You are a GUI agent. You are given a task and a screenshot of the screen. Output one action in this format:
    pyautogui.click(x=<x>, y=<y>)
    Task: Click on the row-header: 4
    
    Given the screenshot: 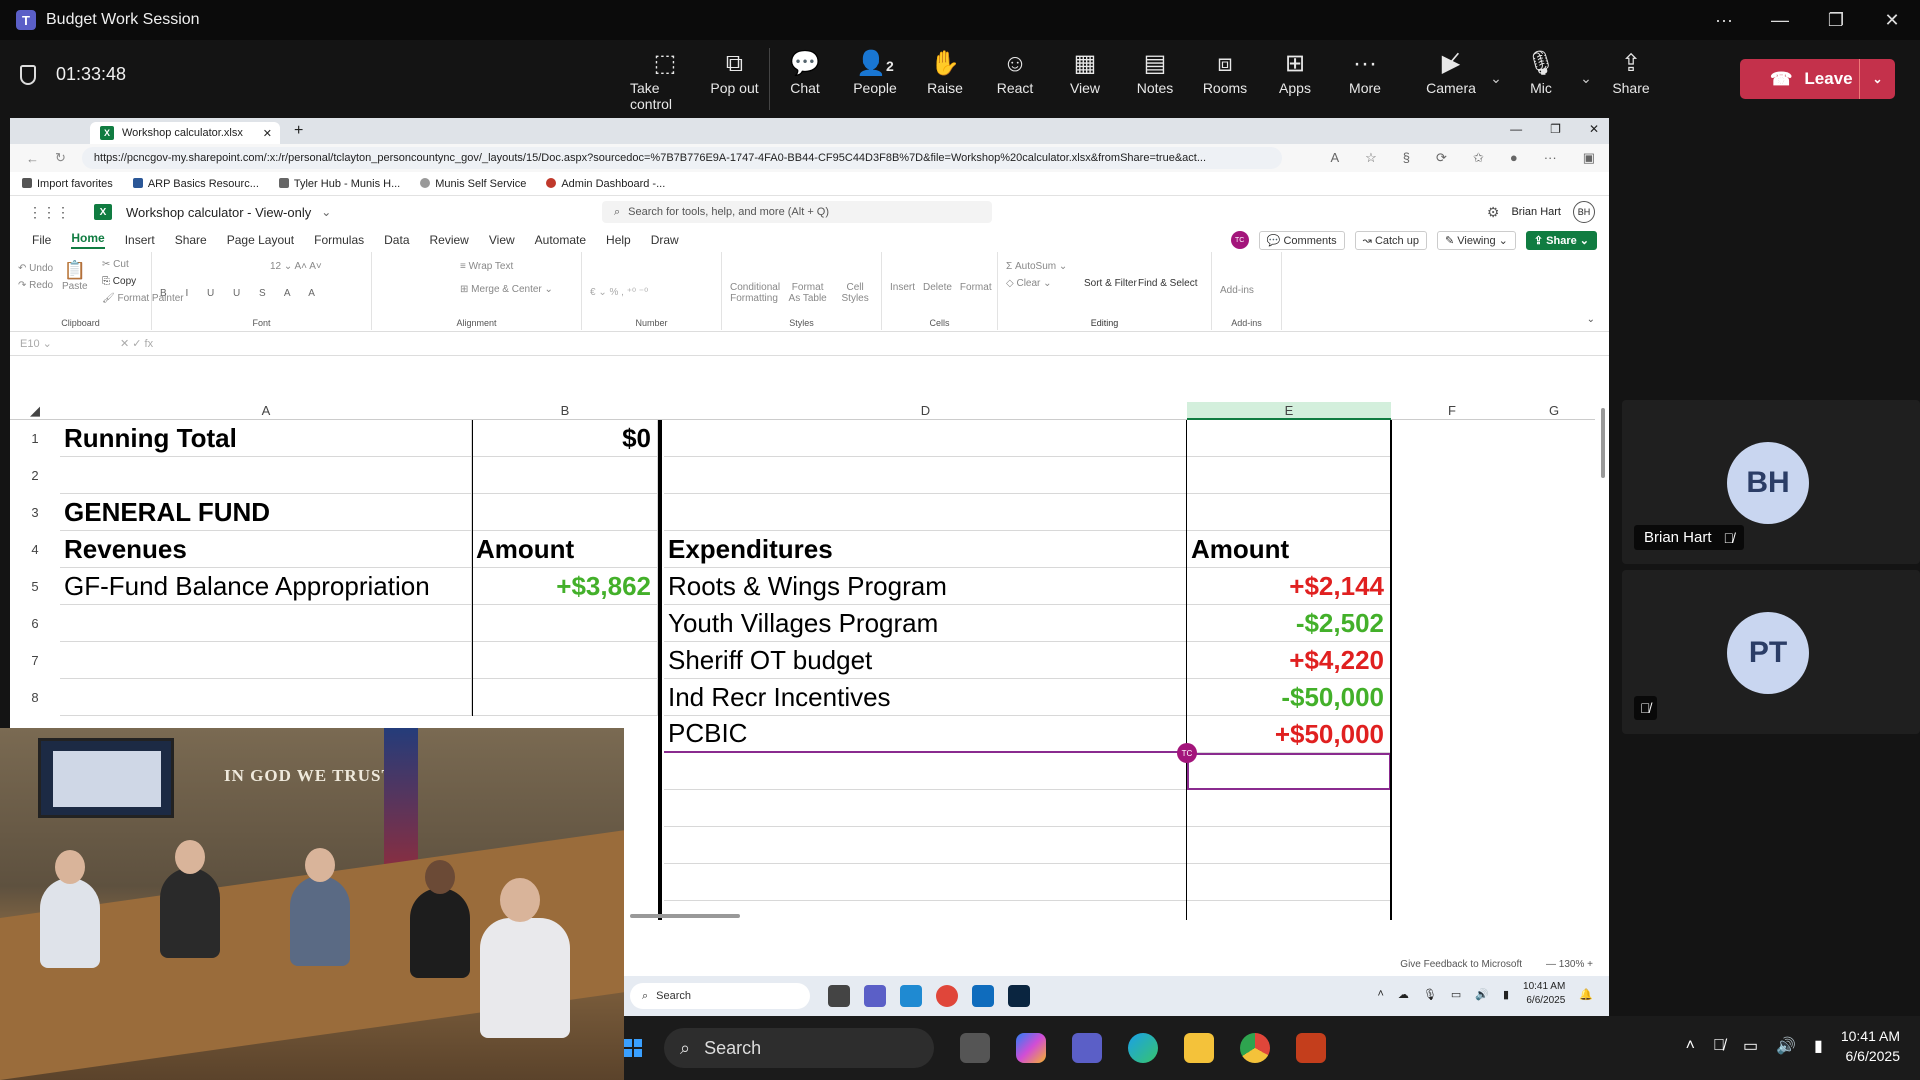 What is the action you would take?
    pyautogui.click(x=35, y=549)
    